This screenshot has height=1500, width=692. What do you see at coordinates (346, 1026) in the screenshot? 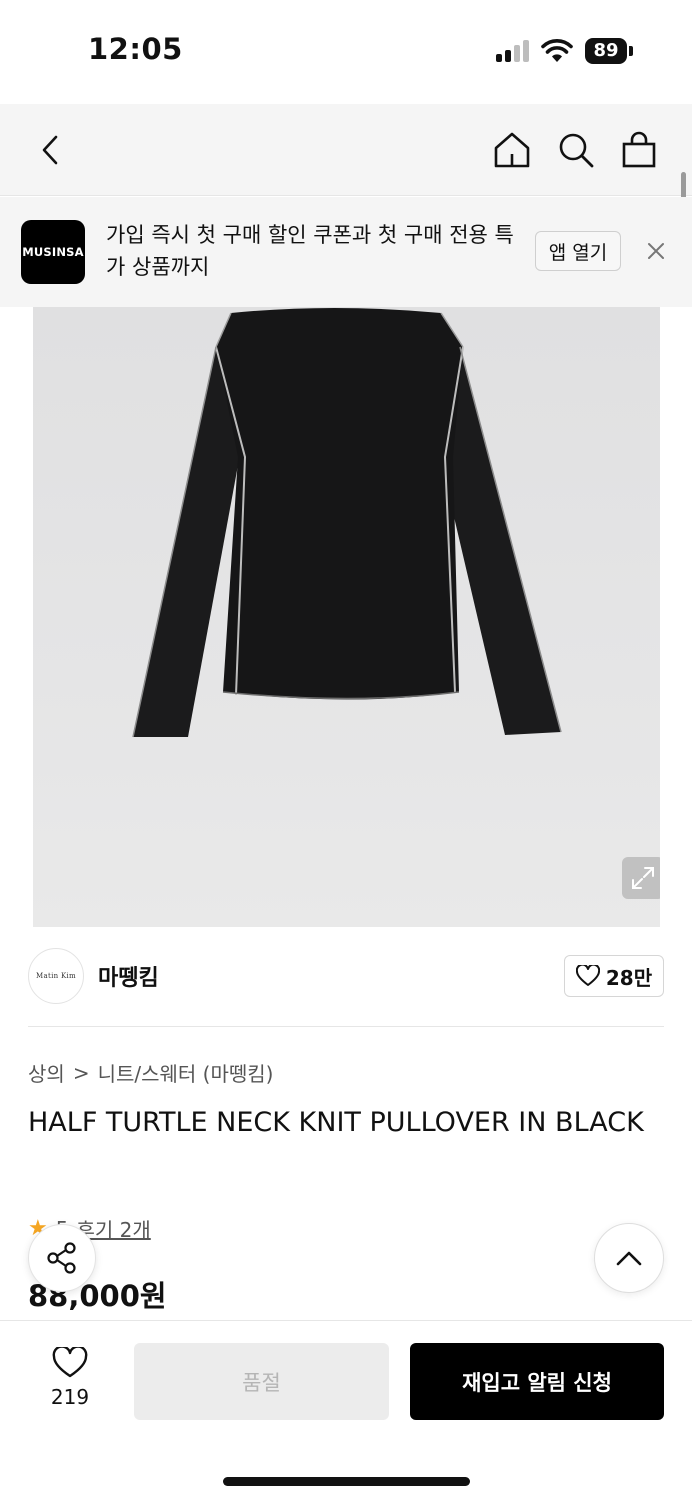
I see `divider` at bounding box center [346, 1026].